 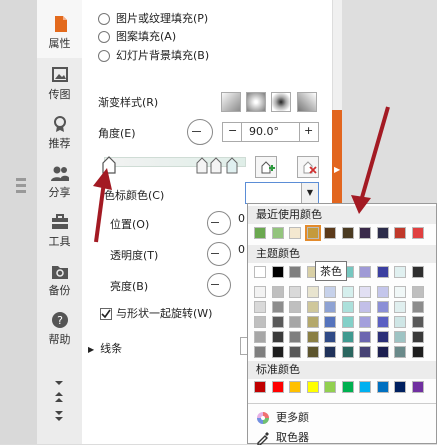 What do you see at coordinates (137, 36) in the screenshot?
I see `fill-option-pattern: 图案填充(A)` at bounding box center [137, 36].